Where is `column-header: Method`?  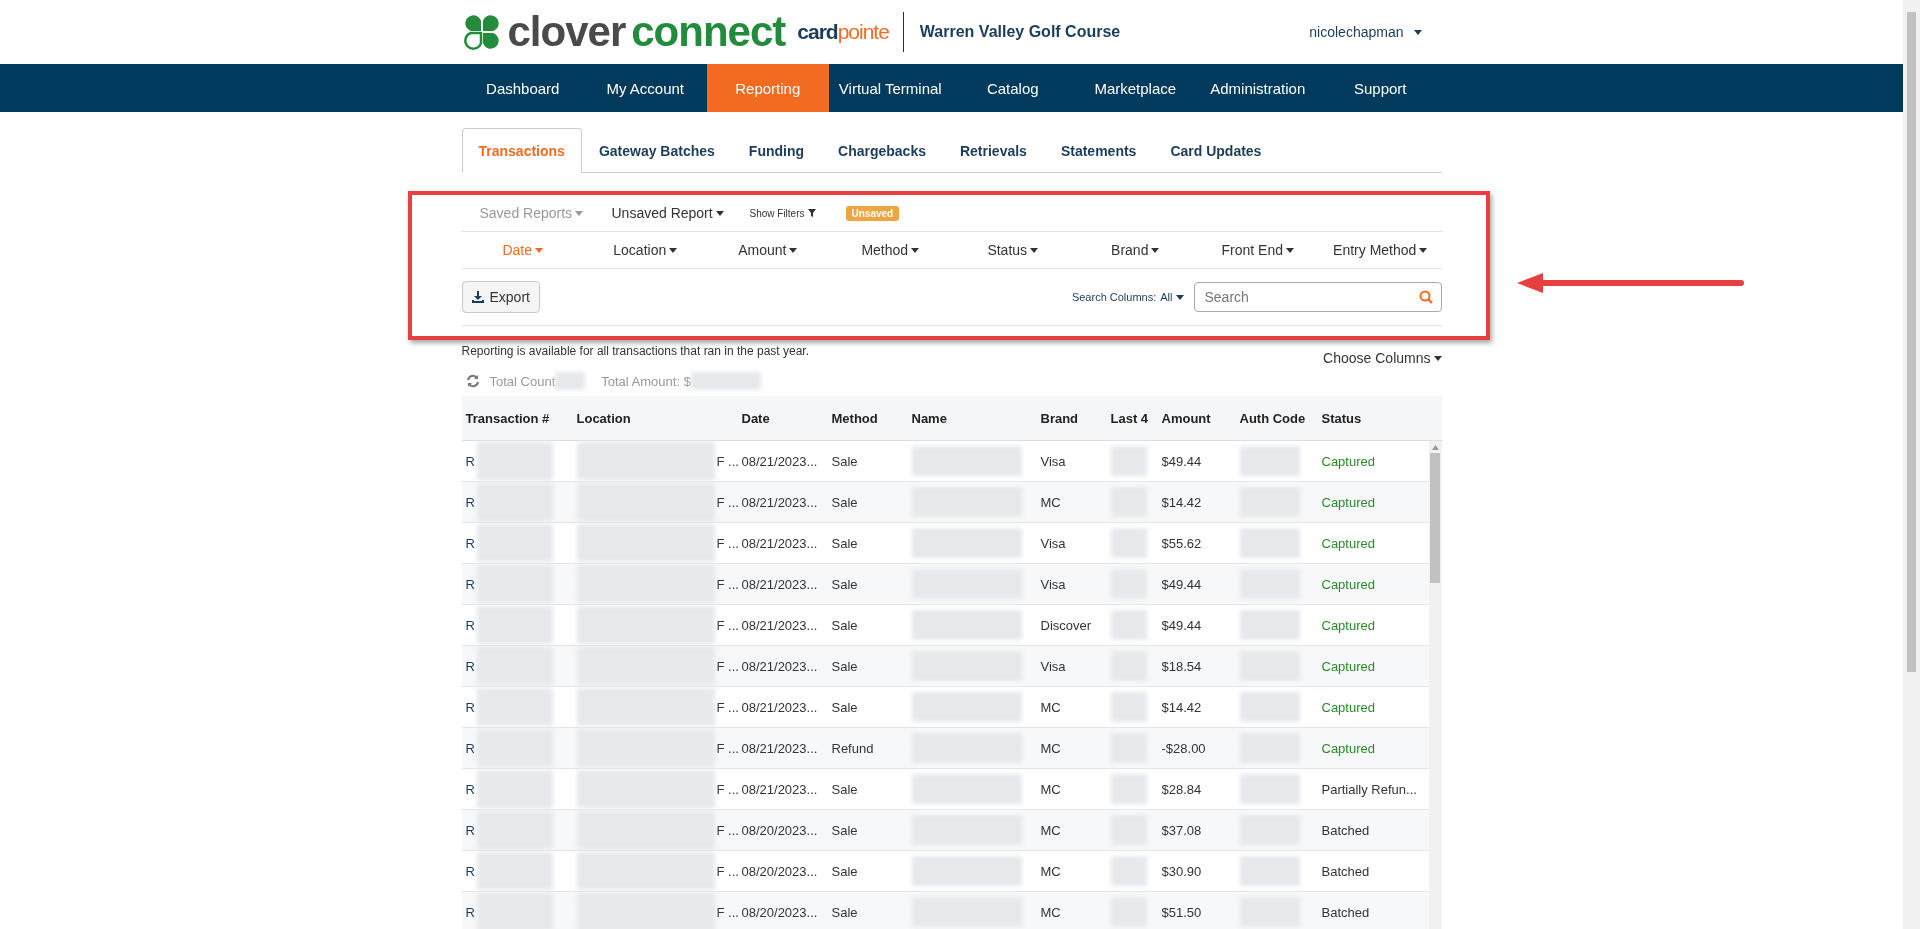
column-header: Method is located at coordinates (867, 418).